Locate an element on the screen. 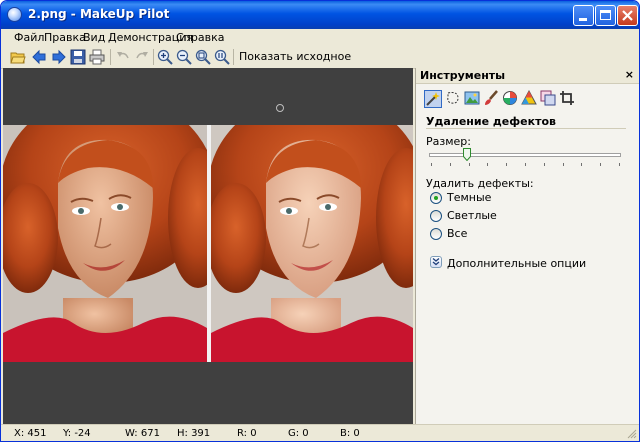 This screenshot has height=442, width=640. panel-header: Инструменты × is located at coordinates (527, 76).